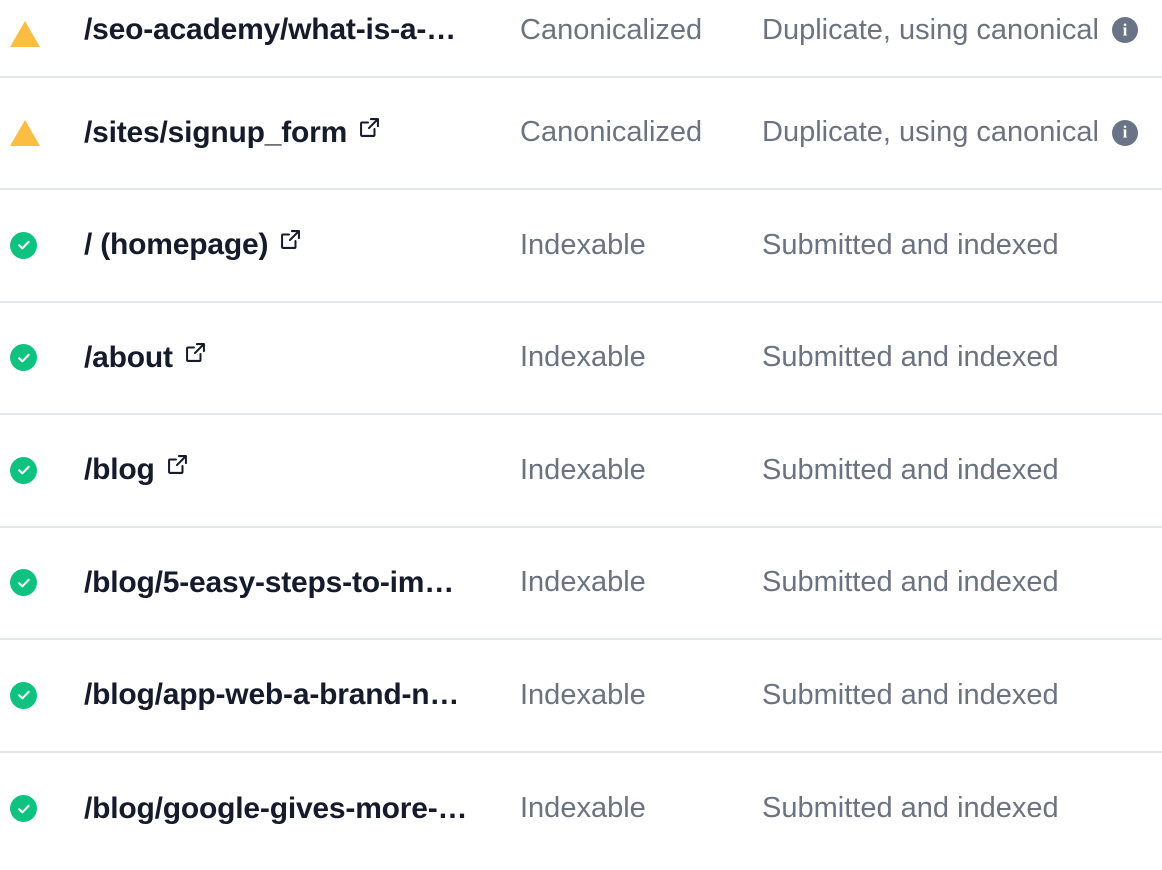 The width and height of the screenshot is (1162, 870). Describe the element at coordinates (119, 470) in the screenshot. I see `url-label: /blog` at that location.